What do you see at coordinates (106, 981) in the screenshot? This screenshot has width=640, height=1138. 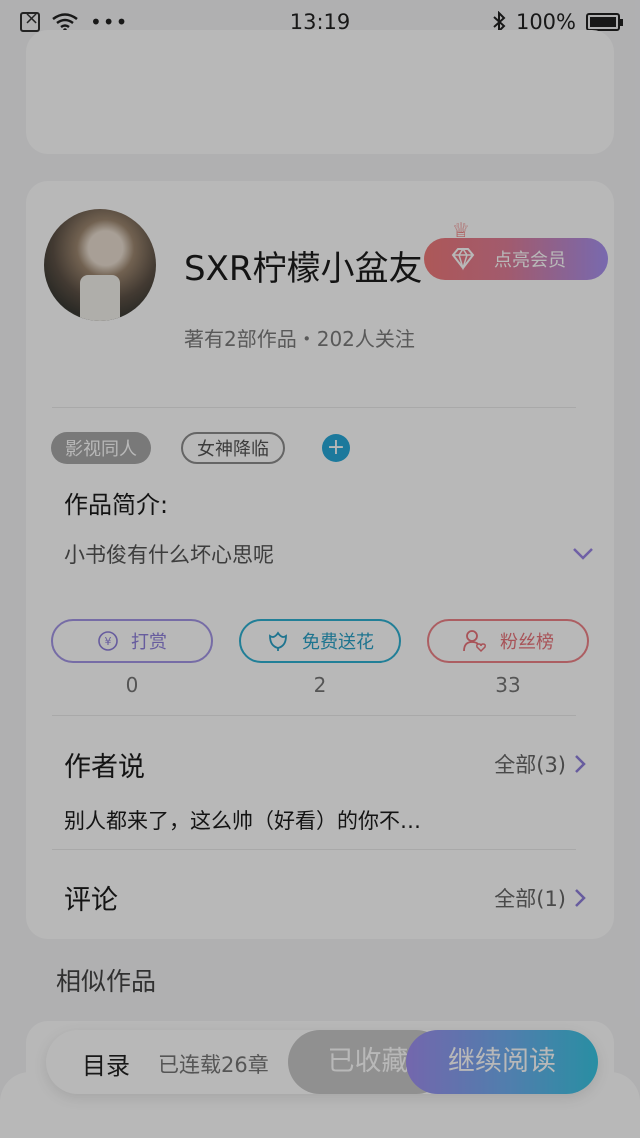 I see `similar-works-title: 相似作品` at bounding box center [106, 981].